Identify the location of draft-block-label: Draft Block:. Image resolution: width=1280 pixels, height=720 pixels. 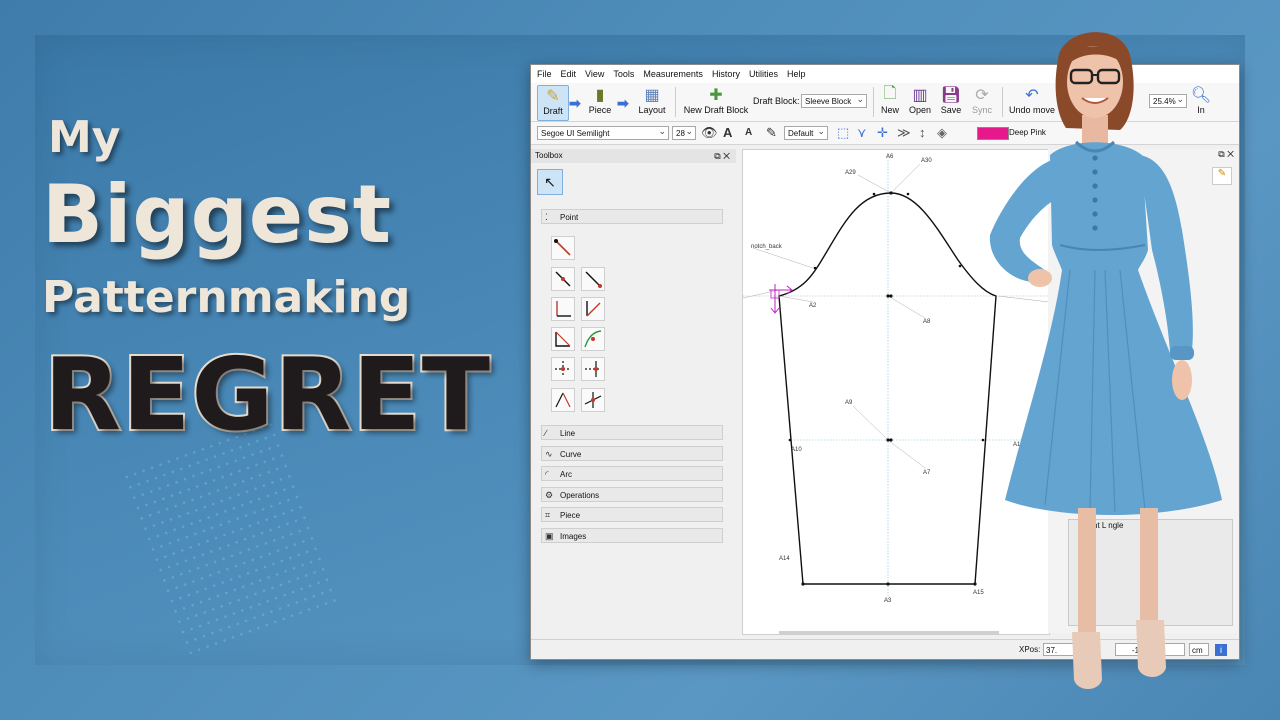
(776, 101).